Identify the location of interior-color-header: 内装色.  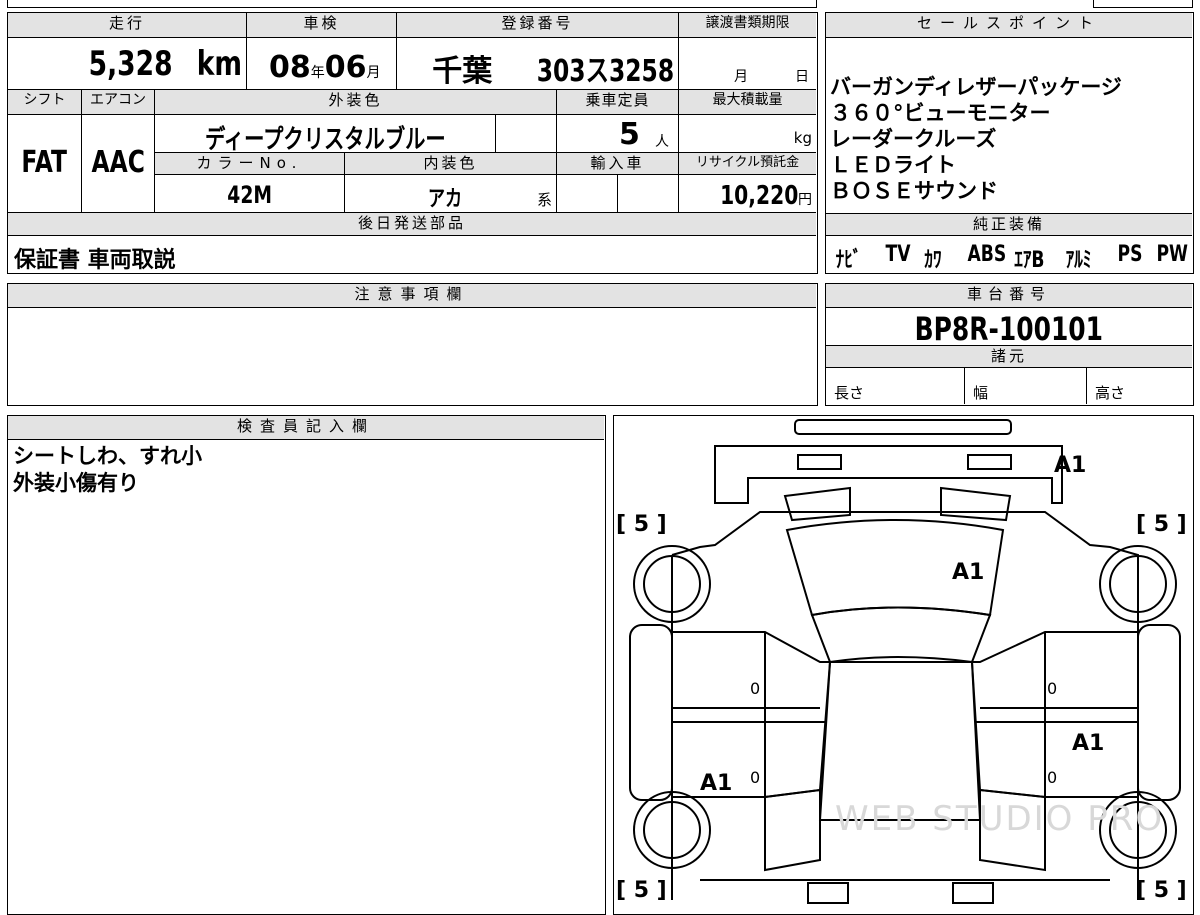
(450, 163).